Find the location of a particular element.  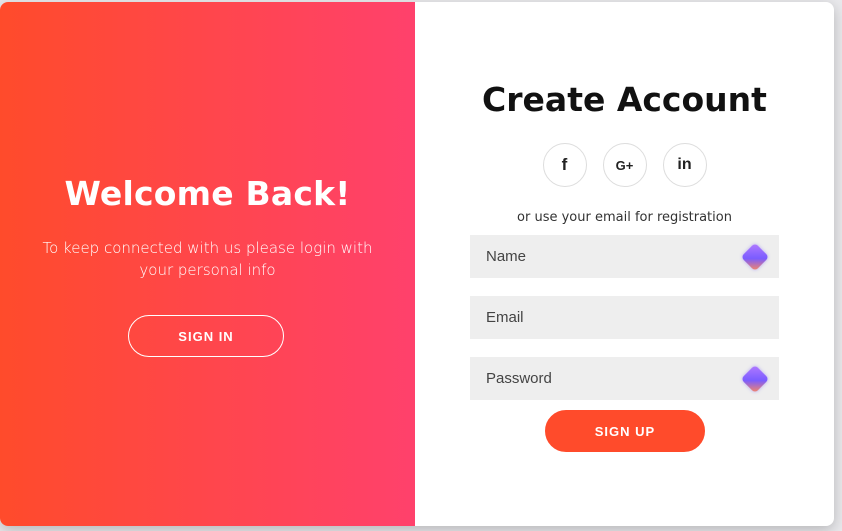

google-plus-button: G+ is located at coordinates (624, 165).